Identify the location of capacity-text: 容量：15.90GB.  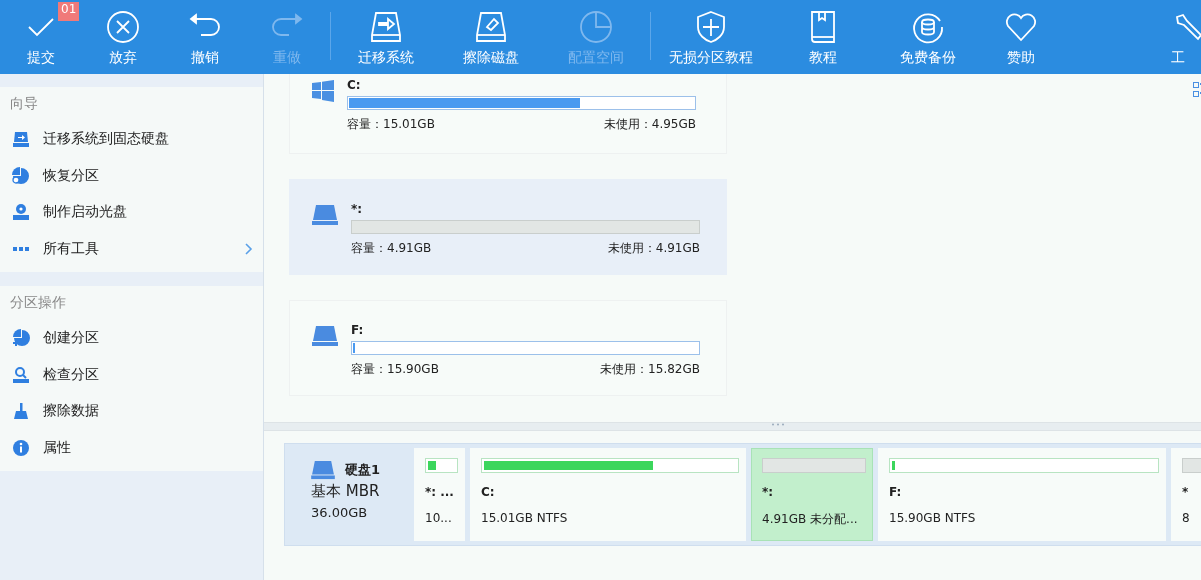
(395, 369).